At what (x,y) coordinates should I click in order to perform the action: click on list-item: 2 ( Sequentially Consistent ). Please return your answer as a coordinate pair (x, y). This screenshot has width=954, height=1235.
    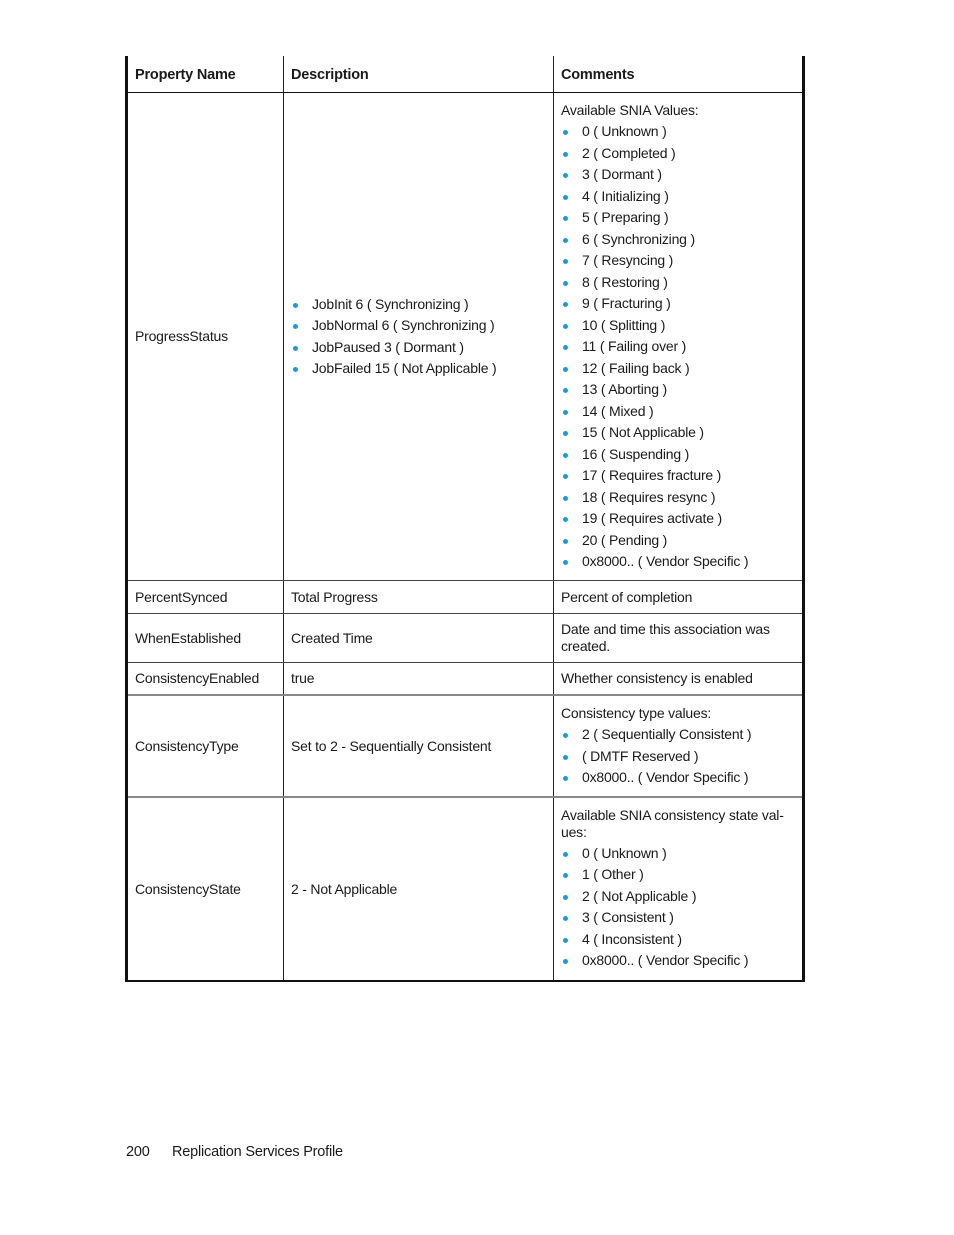
    Looking at the image, I should click on (678, 735).